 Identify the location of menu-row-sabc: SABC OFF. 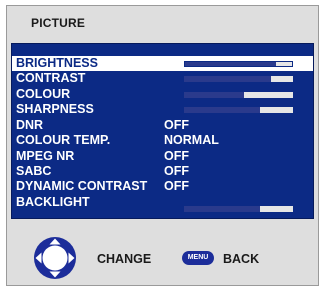
(162, 171).